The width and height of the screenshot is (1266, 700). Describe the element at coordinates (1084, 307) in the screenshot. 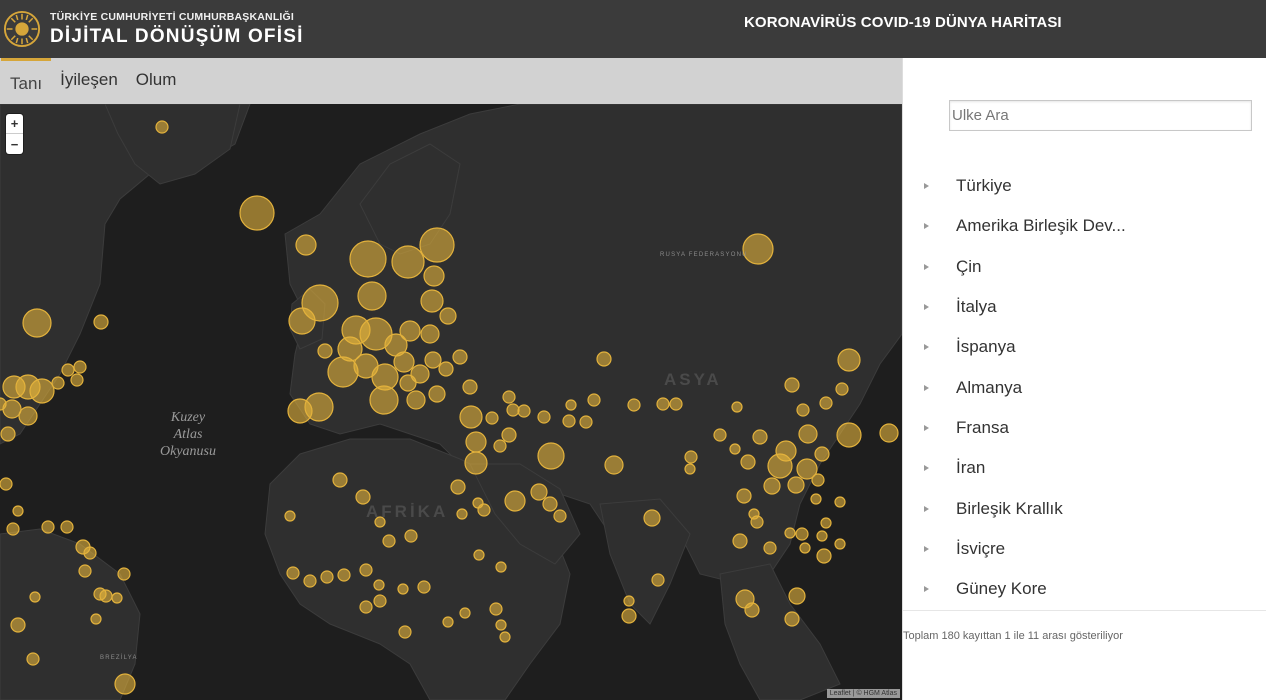

I see `country-item: İtalya` at that location.